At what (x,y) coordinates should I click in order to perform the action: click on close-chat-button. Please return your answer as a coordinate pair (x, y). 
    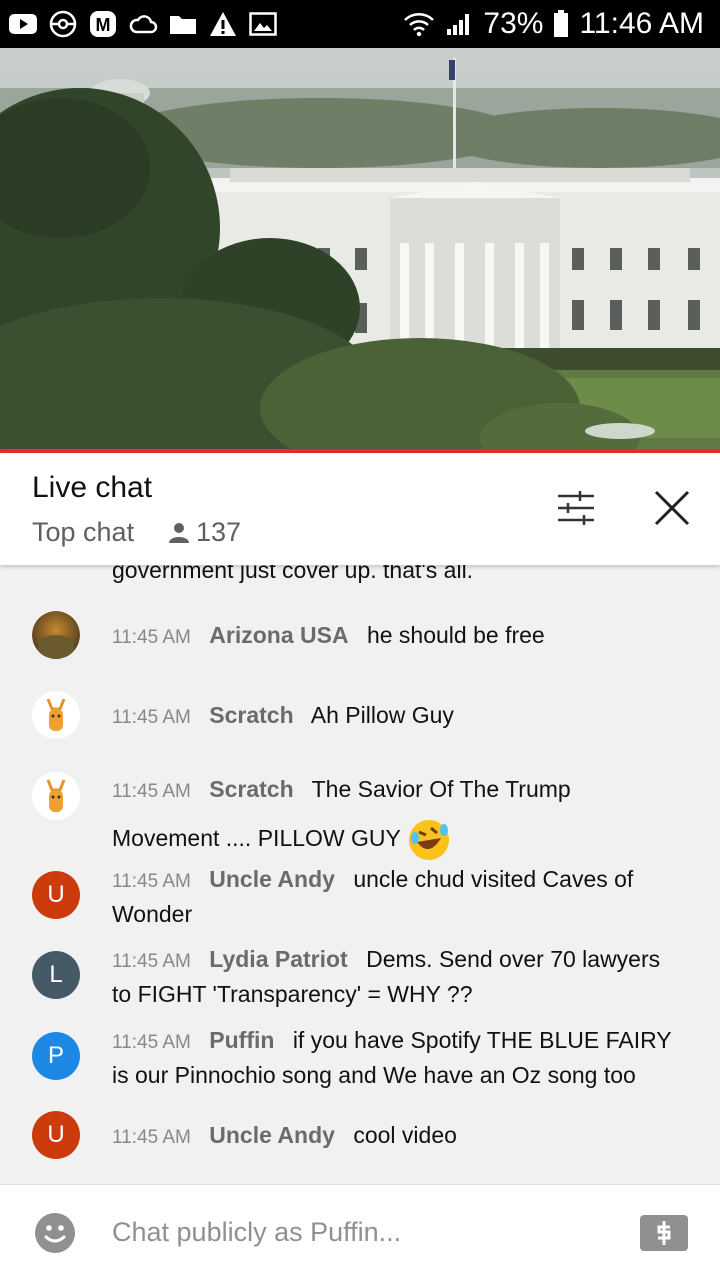
    Looking at the image, I should click on (672, 508).